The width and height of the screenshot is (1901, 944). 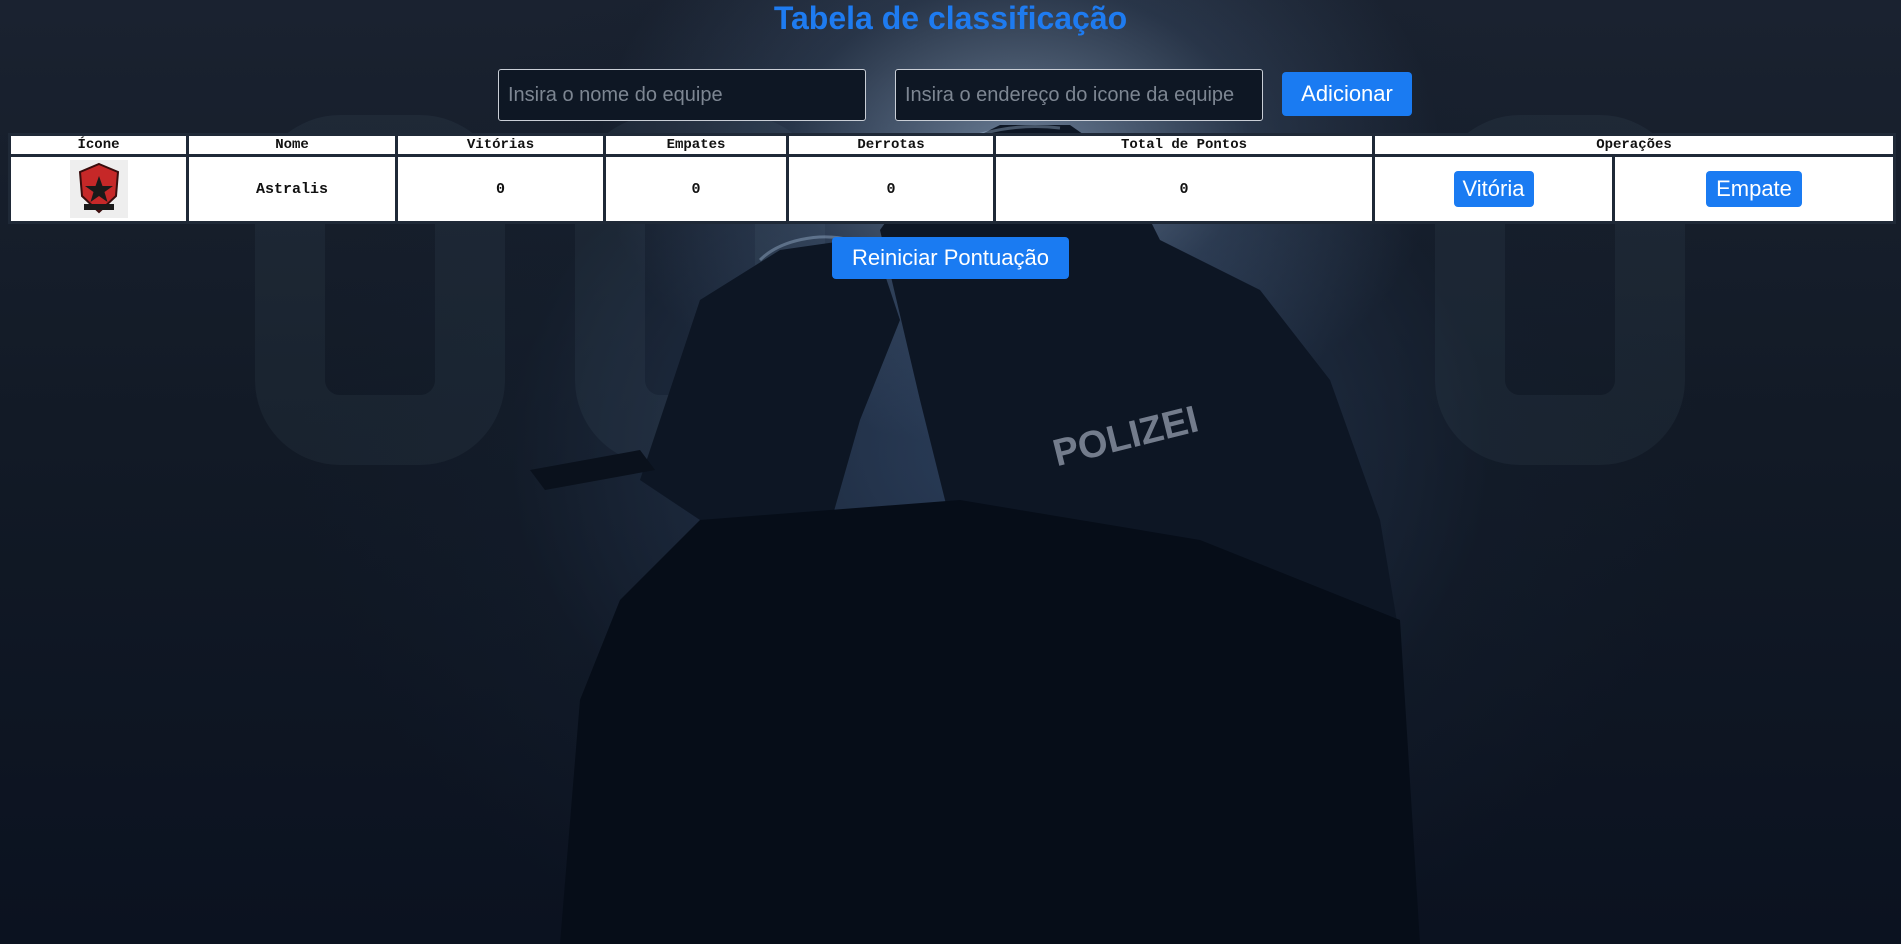 What do you see at coordinates (500, 145) in the screenshot?
I see `header-wins: Vitórias` at bounding box center [500, 145].